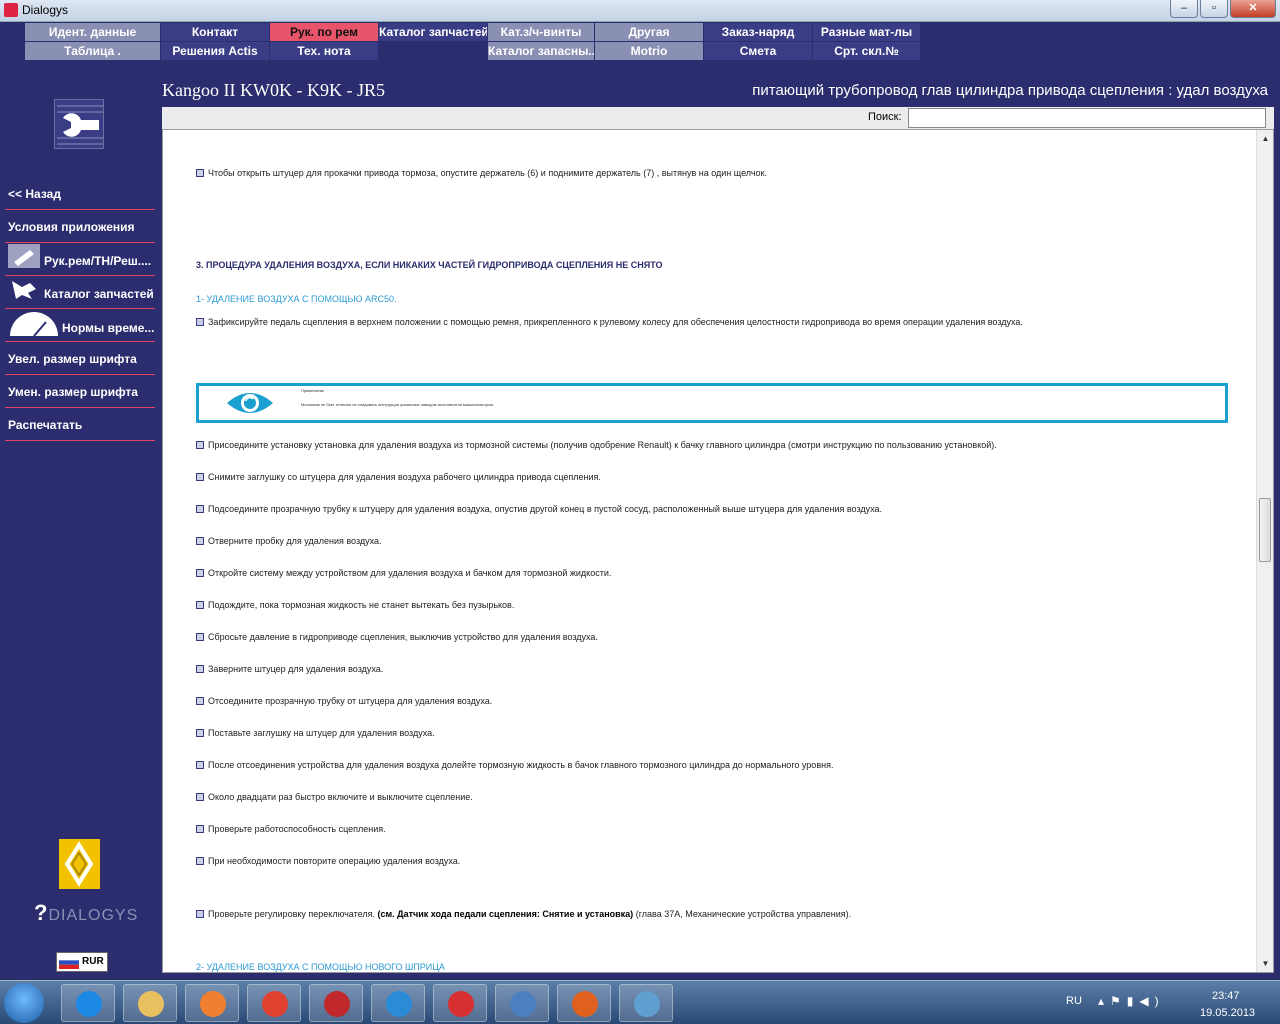 The width and height of the screenshot is (1280, 1024). What do you see at coordinates (336, 1003) in the screenshot?
I see `kaspersky-icon` at bounding box center [336, 1003].